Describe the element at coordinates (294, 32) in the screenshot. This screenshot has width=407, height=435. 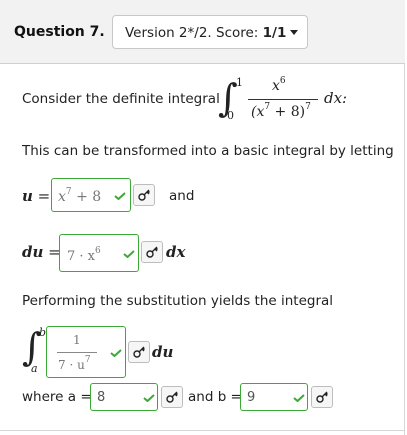
I see `chevron-down-icon` at that location.